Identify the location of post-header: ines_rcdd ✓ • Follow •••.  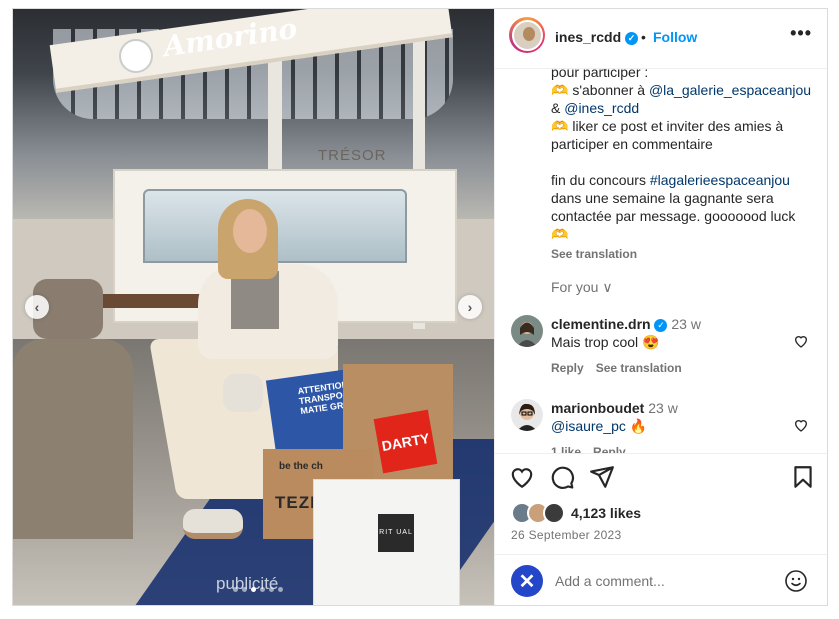
(661, 39).